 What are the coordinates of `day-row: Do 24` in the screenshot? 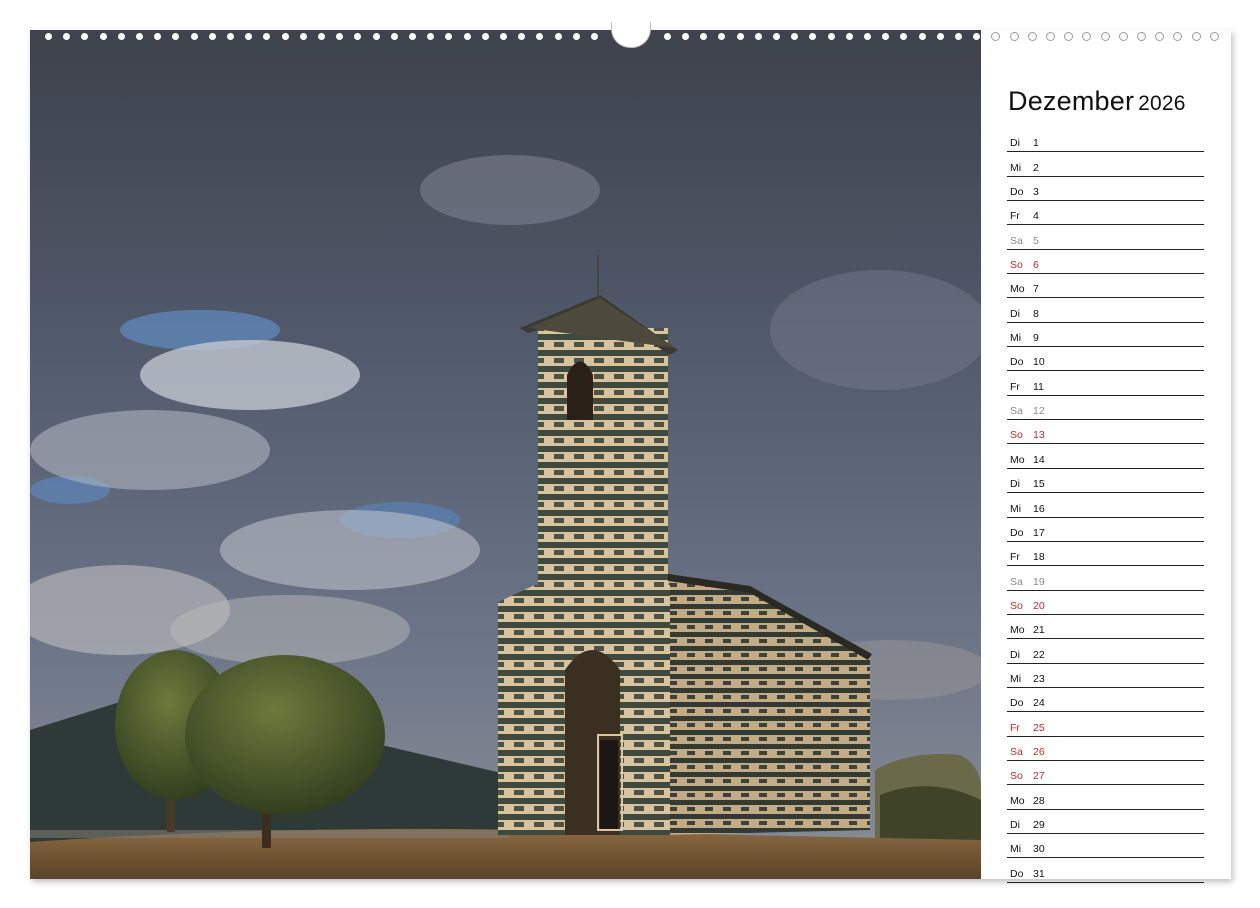 It's located at (1105, 701).